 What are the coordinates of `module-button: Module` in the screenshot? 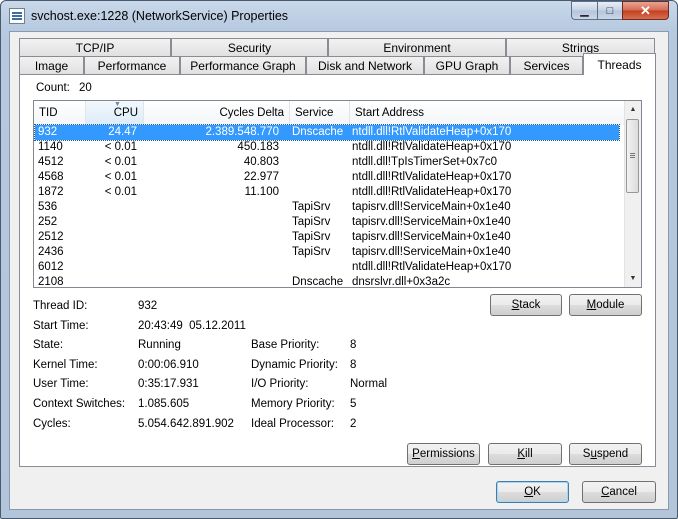 It's located at (605, 305).